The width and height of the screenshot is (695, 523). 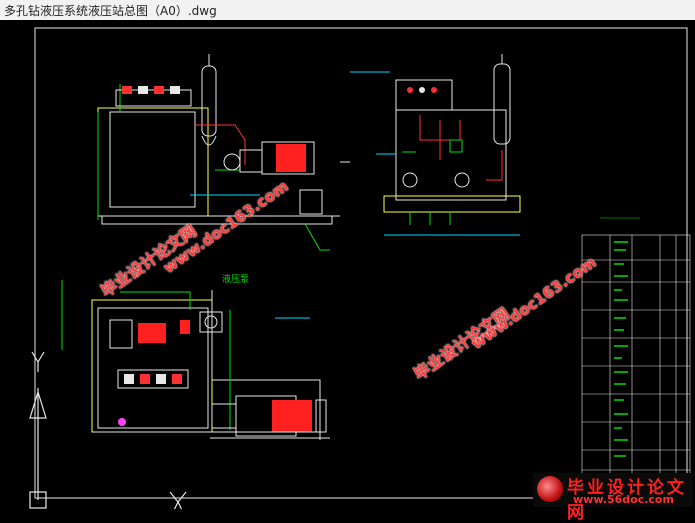 What do you see at coordinates (435, 145) in the screenshot?
I see `side-view` at bounding box center [435, 145].